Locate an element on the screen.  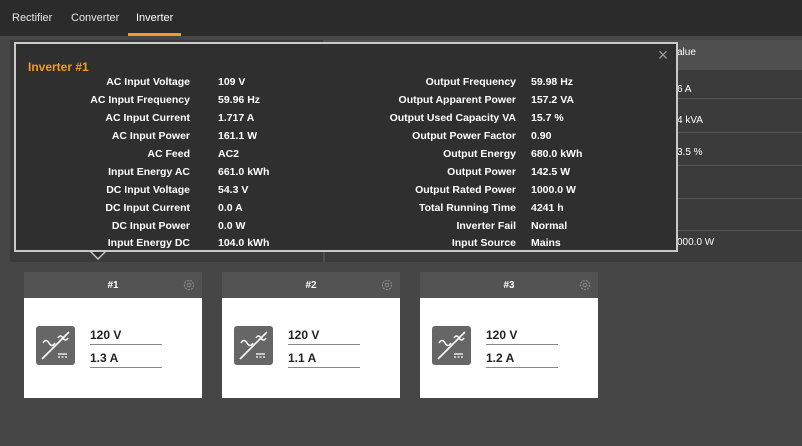
card-title: #1 is located at coordinates (113, 285).